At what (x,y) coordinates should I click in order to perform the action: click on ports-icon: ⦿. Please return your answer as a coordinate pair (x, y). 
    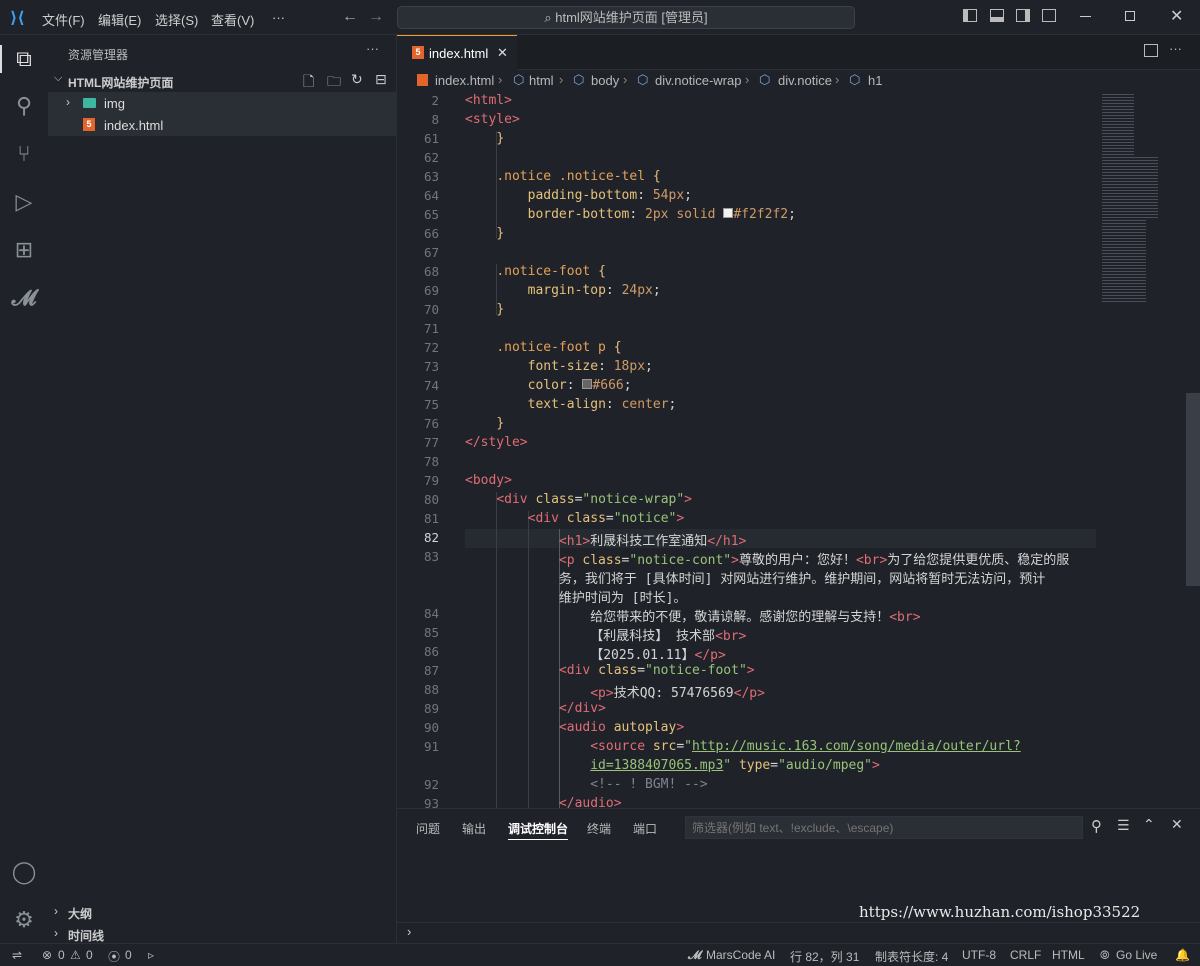
    Looking at the image, I should click on (114, 956).